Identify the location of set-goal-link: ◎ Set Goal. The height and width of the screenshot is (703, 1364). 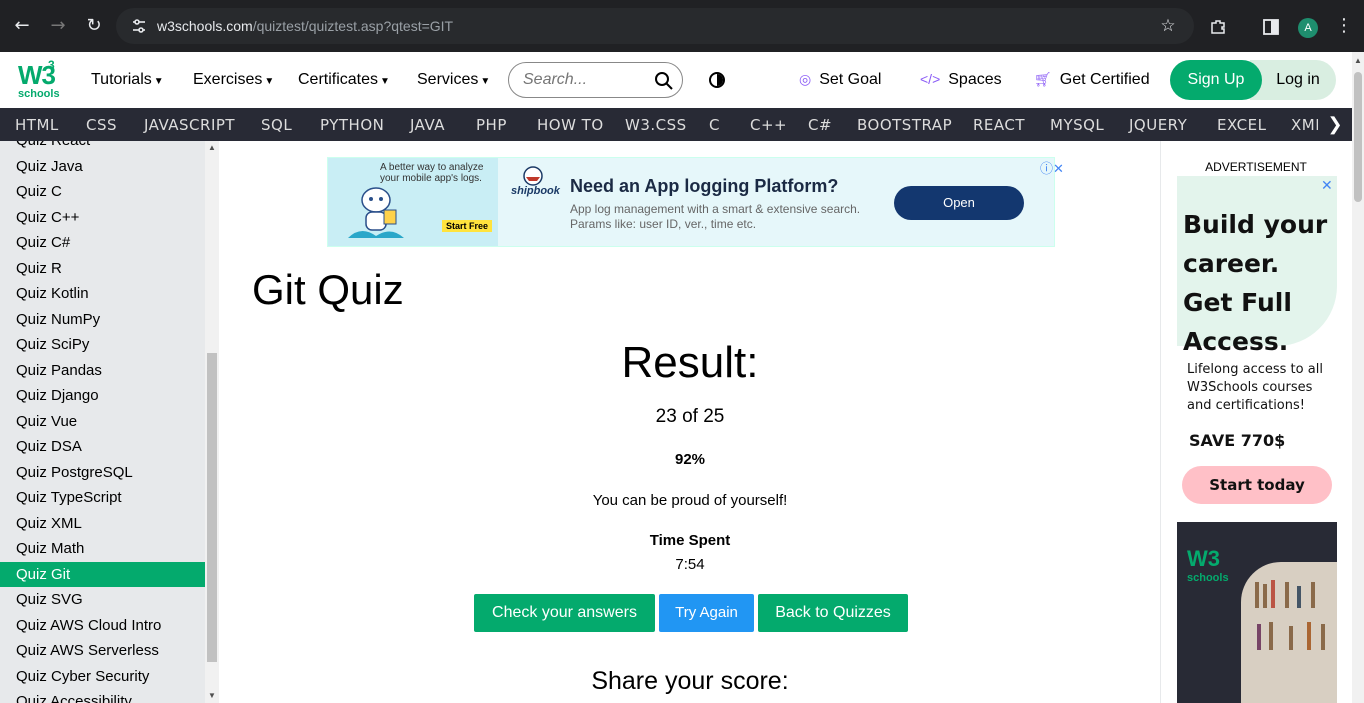
(840, 80).